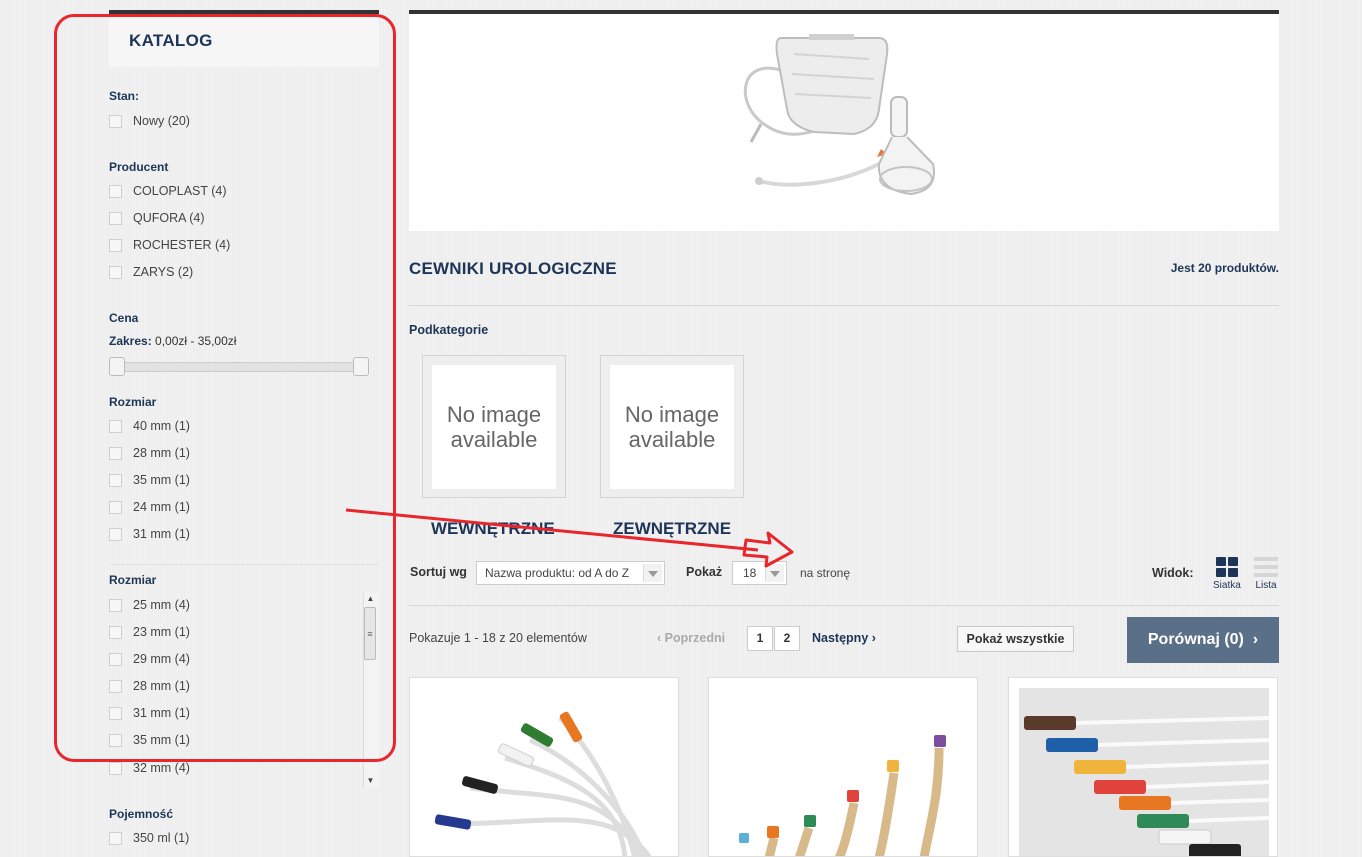  Describe the element at coordinates (149, 426) in the screenshot. I see `filter-option: 40 mm (1)` at that location.